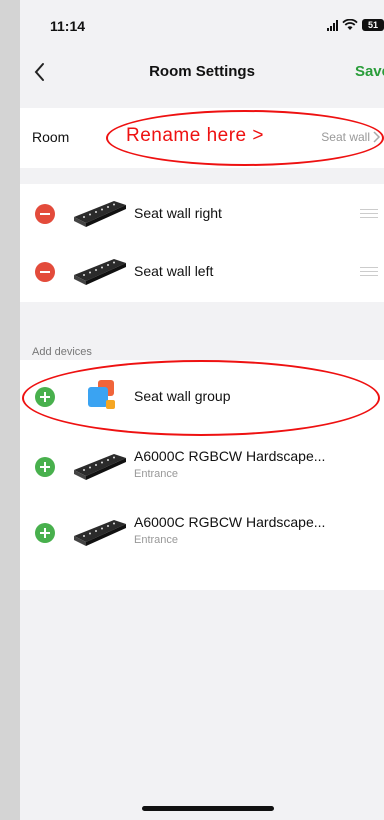 The image size is (384, 820). I want to click on room-name-row: Room Rename here > Seat wall, so click(202, 138).